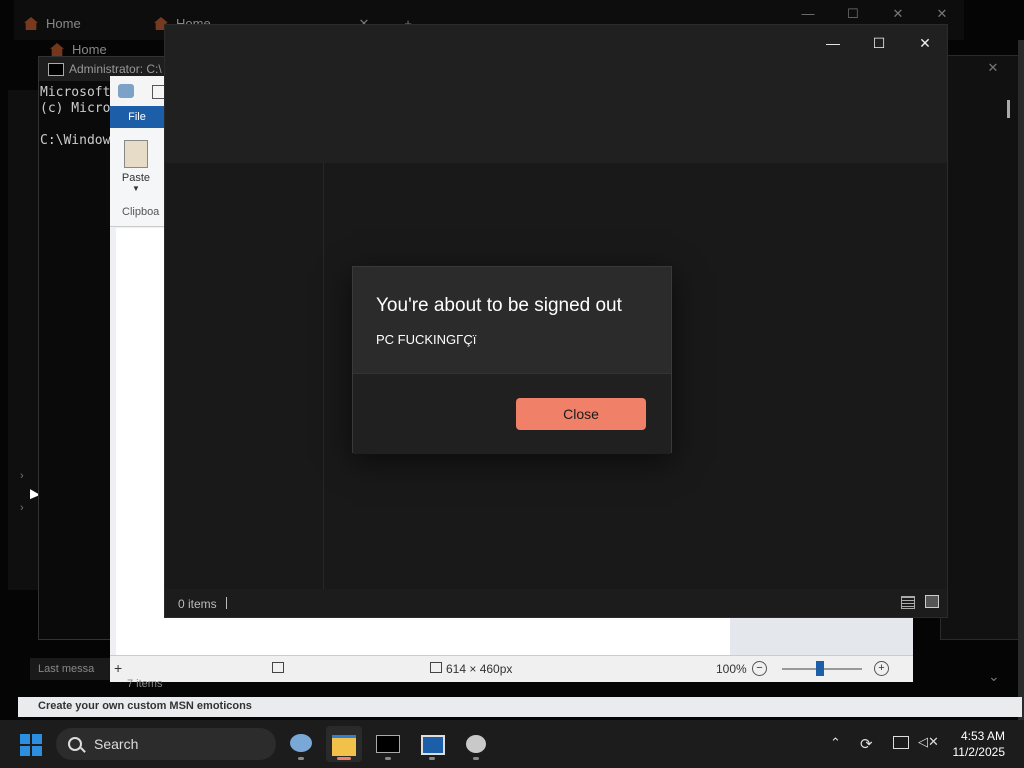  I want to click on status-divider, so click(226, 603).